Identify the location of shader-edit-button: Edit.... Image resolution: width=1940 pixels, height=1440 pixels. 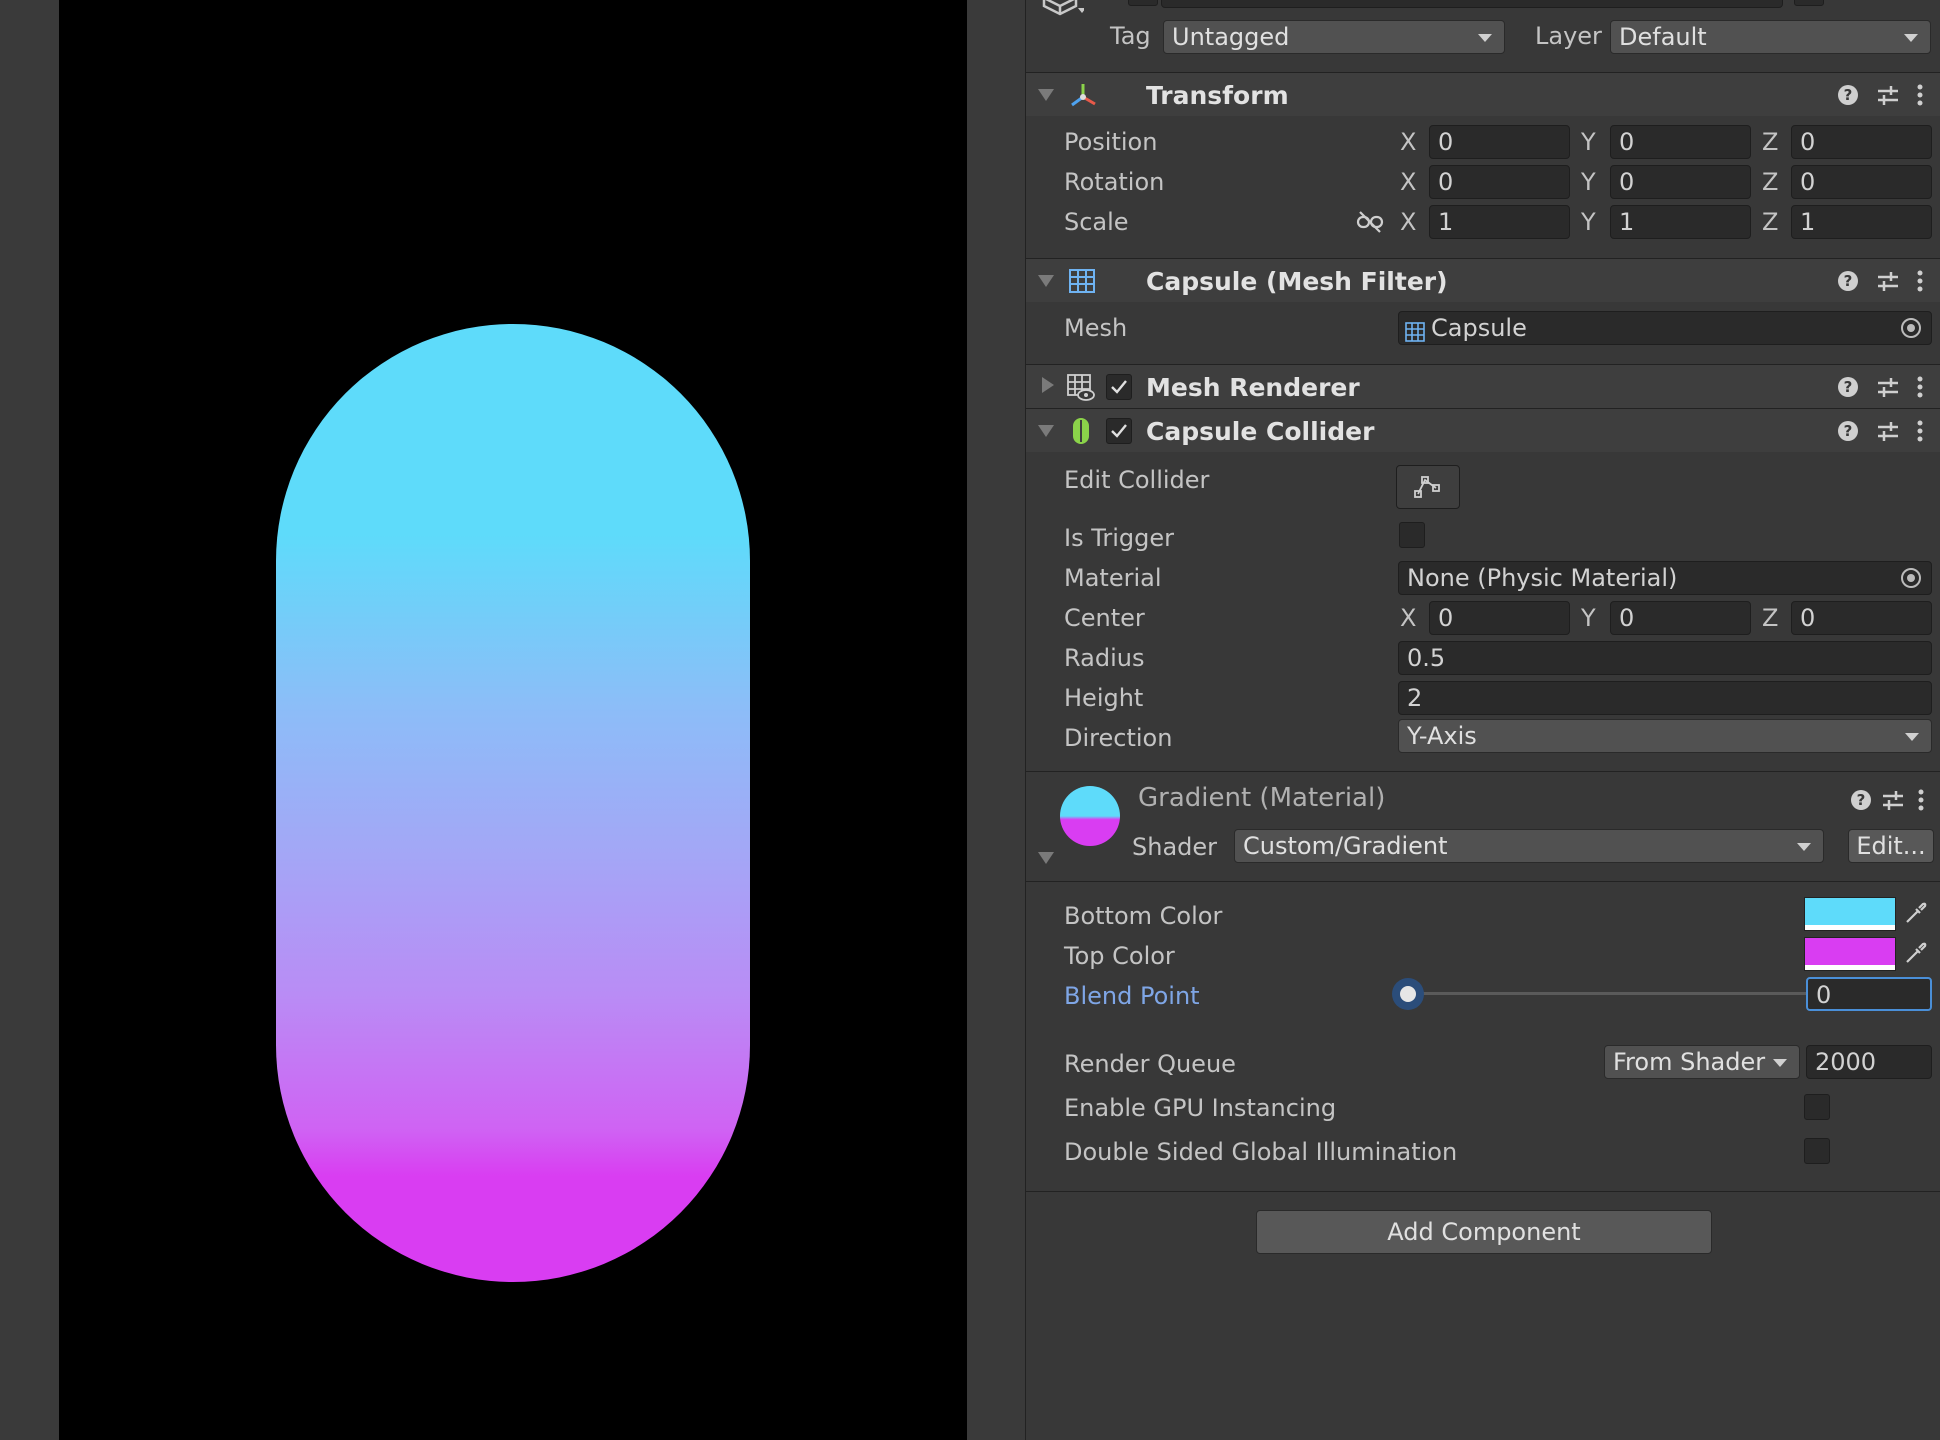
(1891, 846).